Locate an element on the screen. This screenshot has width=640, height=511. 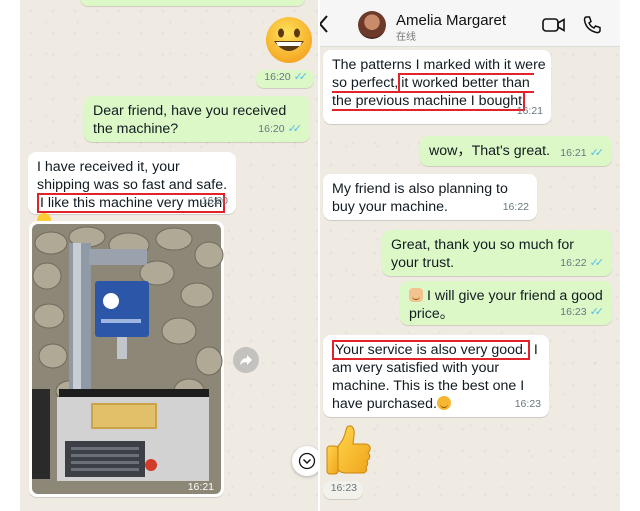
chat-header: Amelia Margaret 在线 is located at coordinates (470, 23).